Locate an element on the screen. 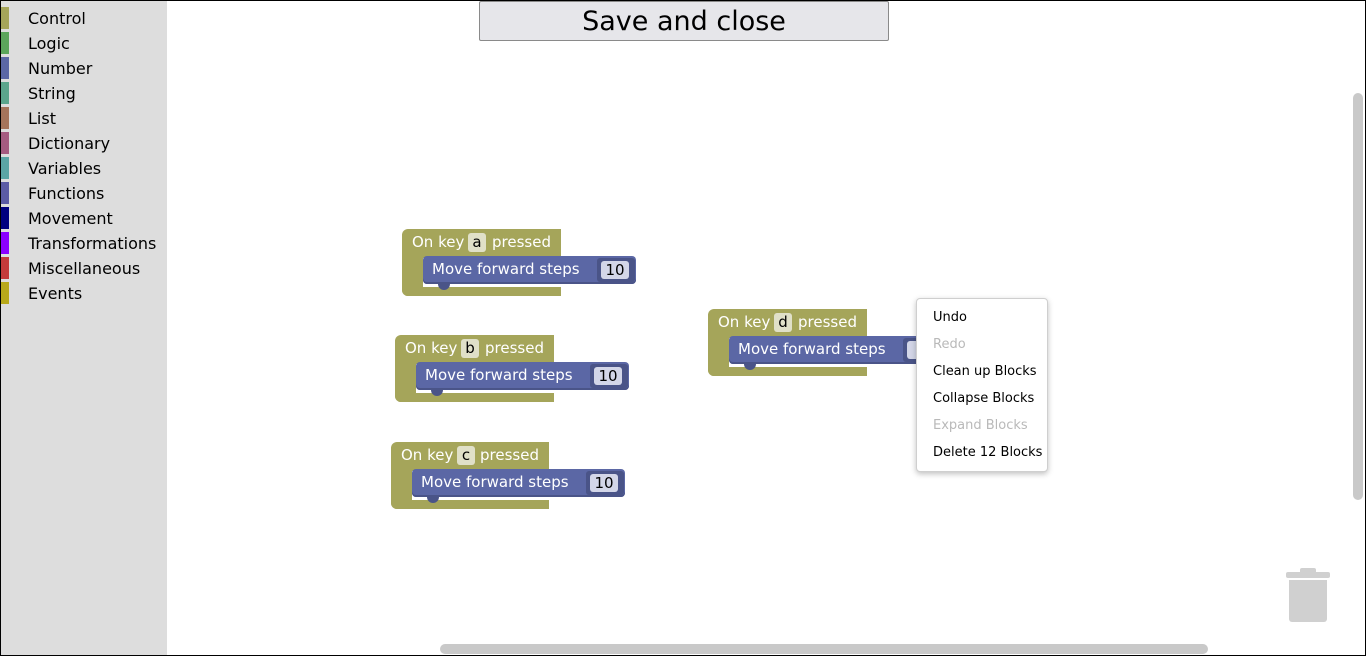  on-key-pressed-block: On key b pressed Move forward steps 10 is located at coordinates (515, 369).